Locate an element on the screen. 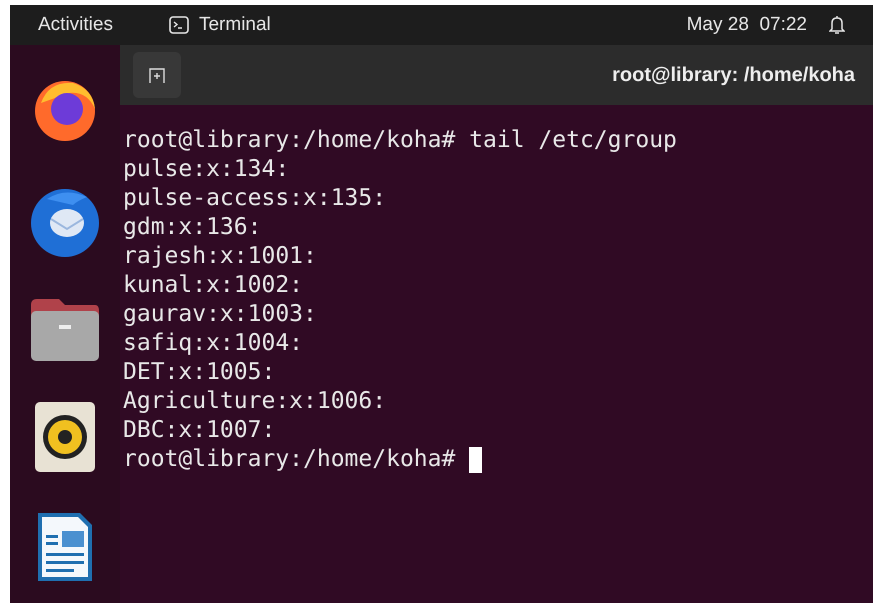  clock: May 28 07:22 is located at coordinates (746, 25).